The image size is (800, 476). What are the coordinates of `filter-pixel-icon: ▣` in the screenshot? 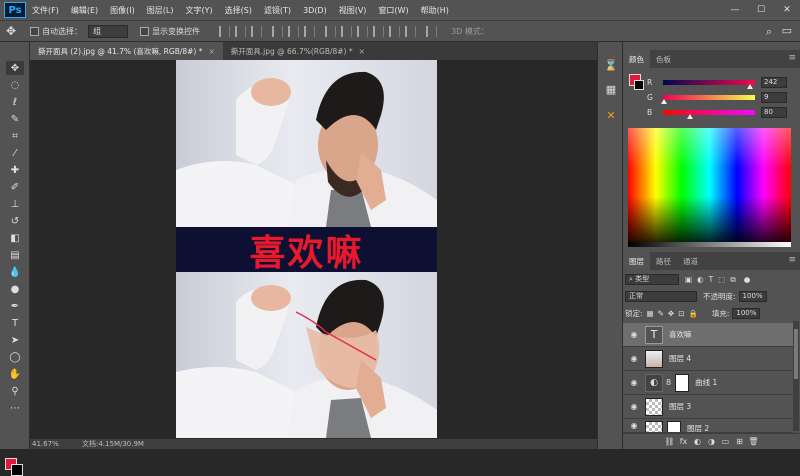 It's located at (688, 279).